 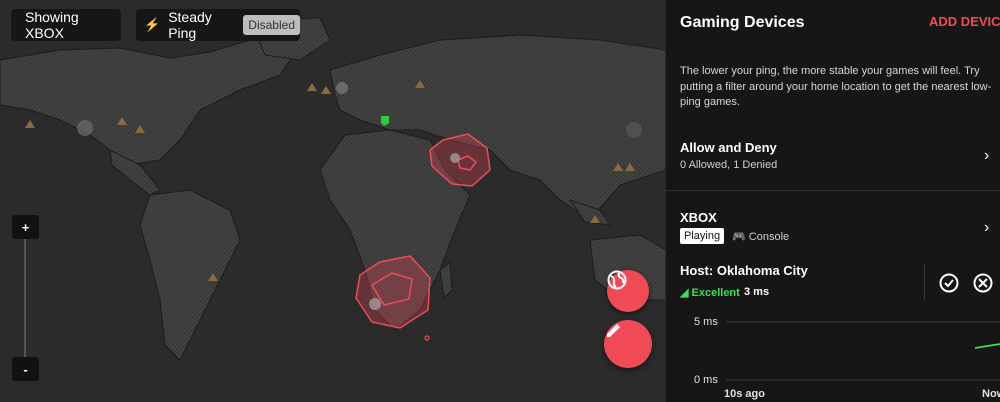 I want to click on edit-filter-button, so click(x=628, y=344).